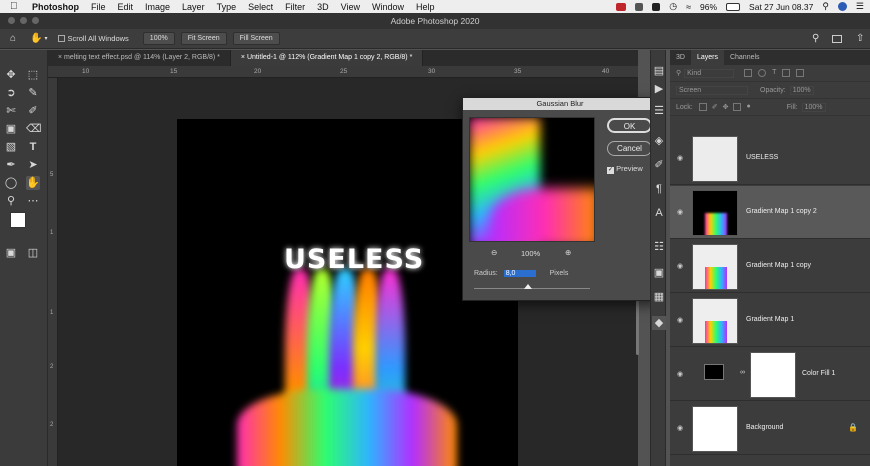 The height and width of the screenshot is (466, 870). Describe the element at coordinates (33, 253) in the screenshot. I see `screen-mode-icon: ◫` at that location.